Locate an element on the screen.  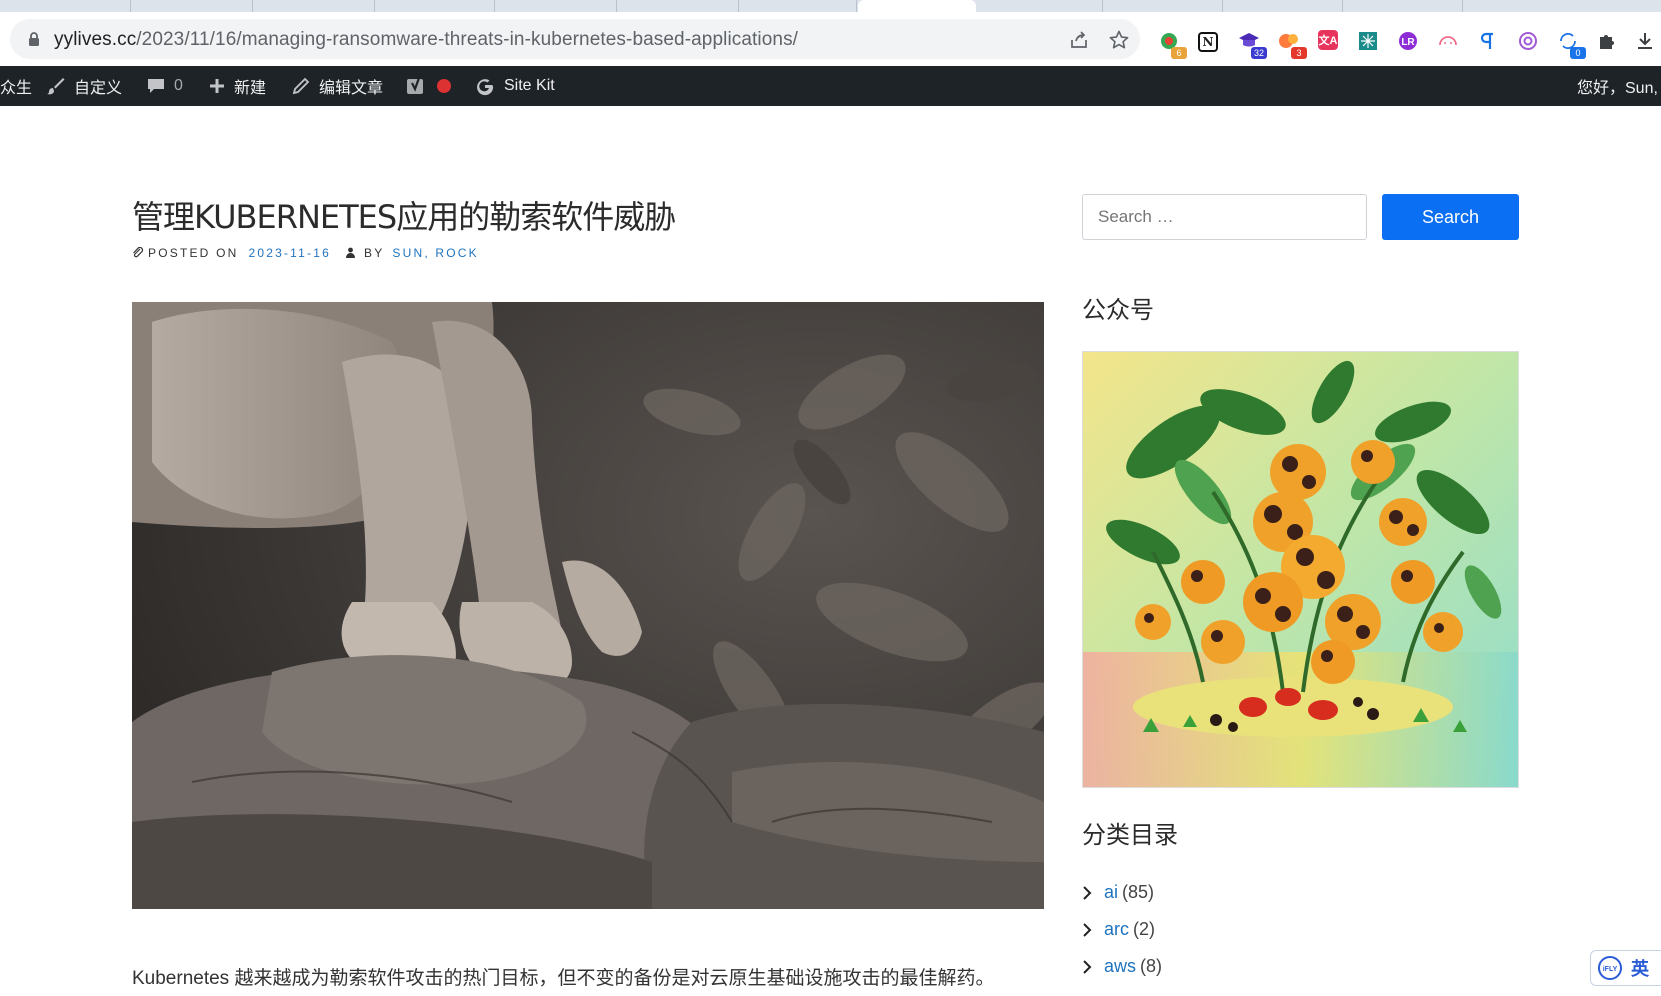
category-count: (8) is located at coordinates (1151, 966).